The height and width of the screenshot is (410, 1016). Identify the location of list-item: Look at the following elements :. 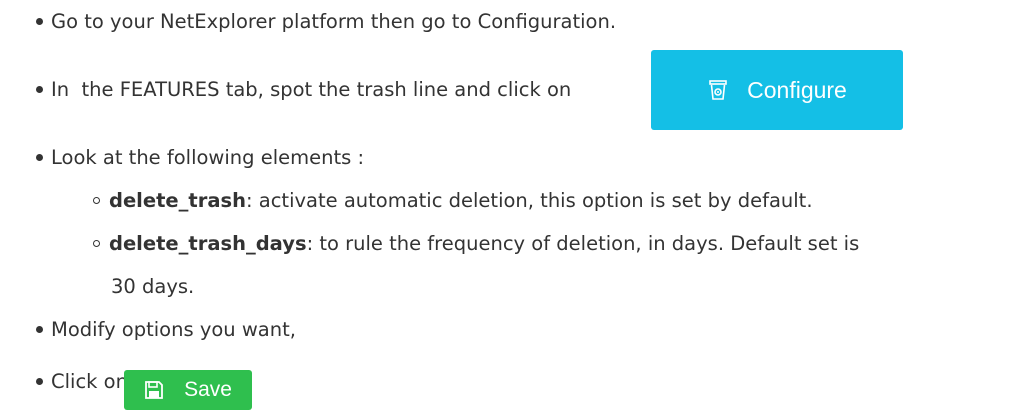
(200, 157).